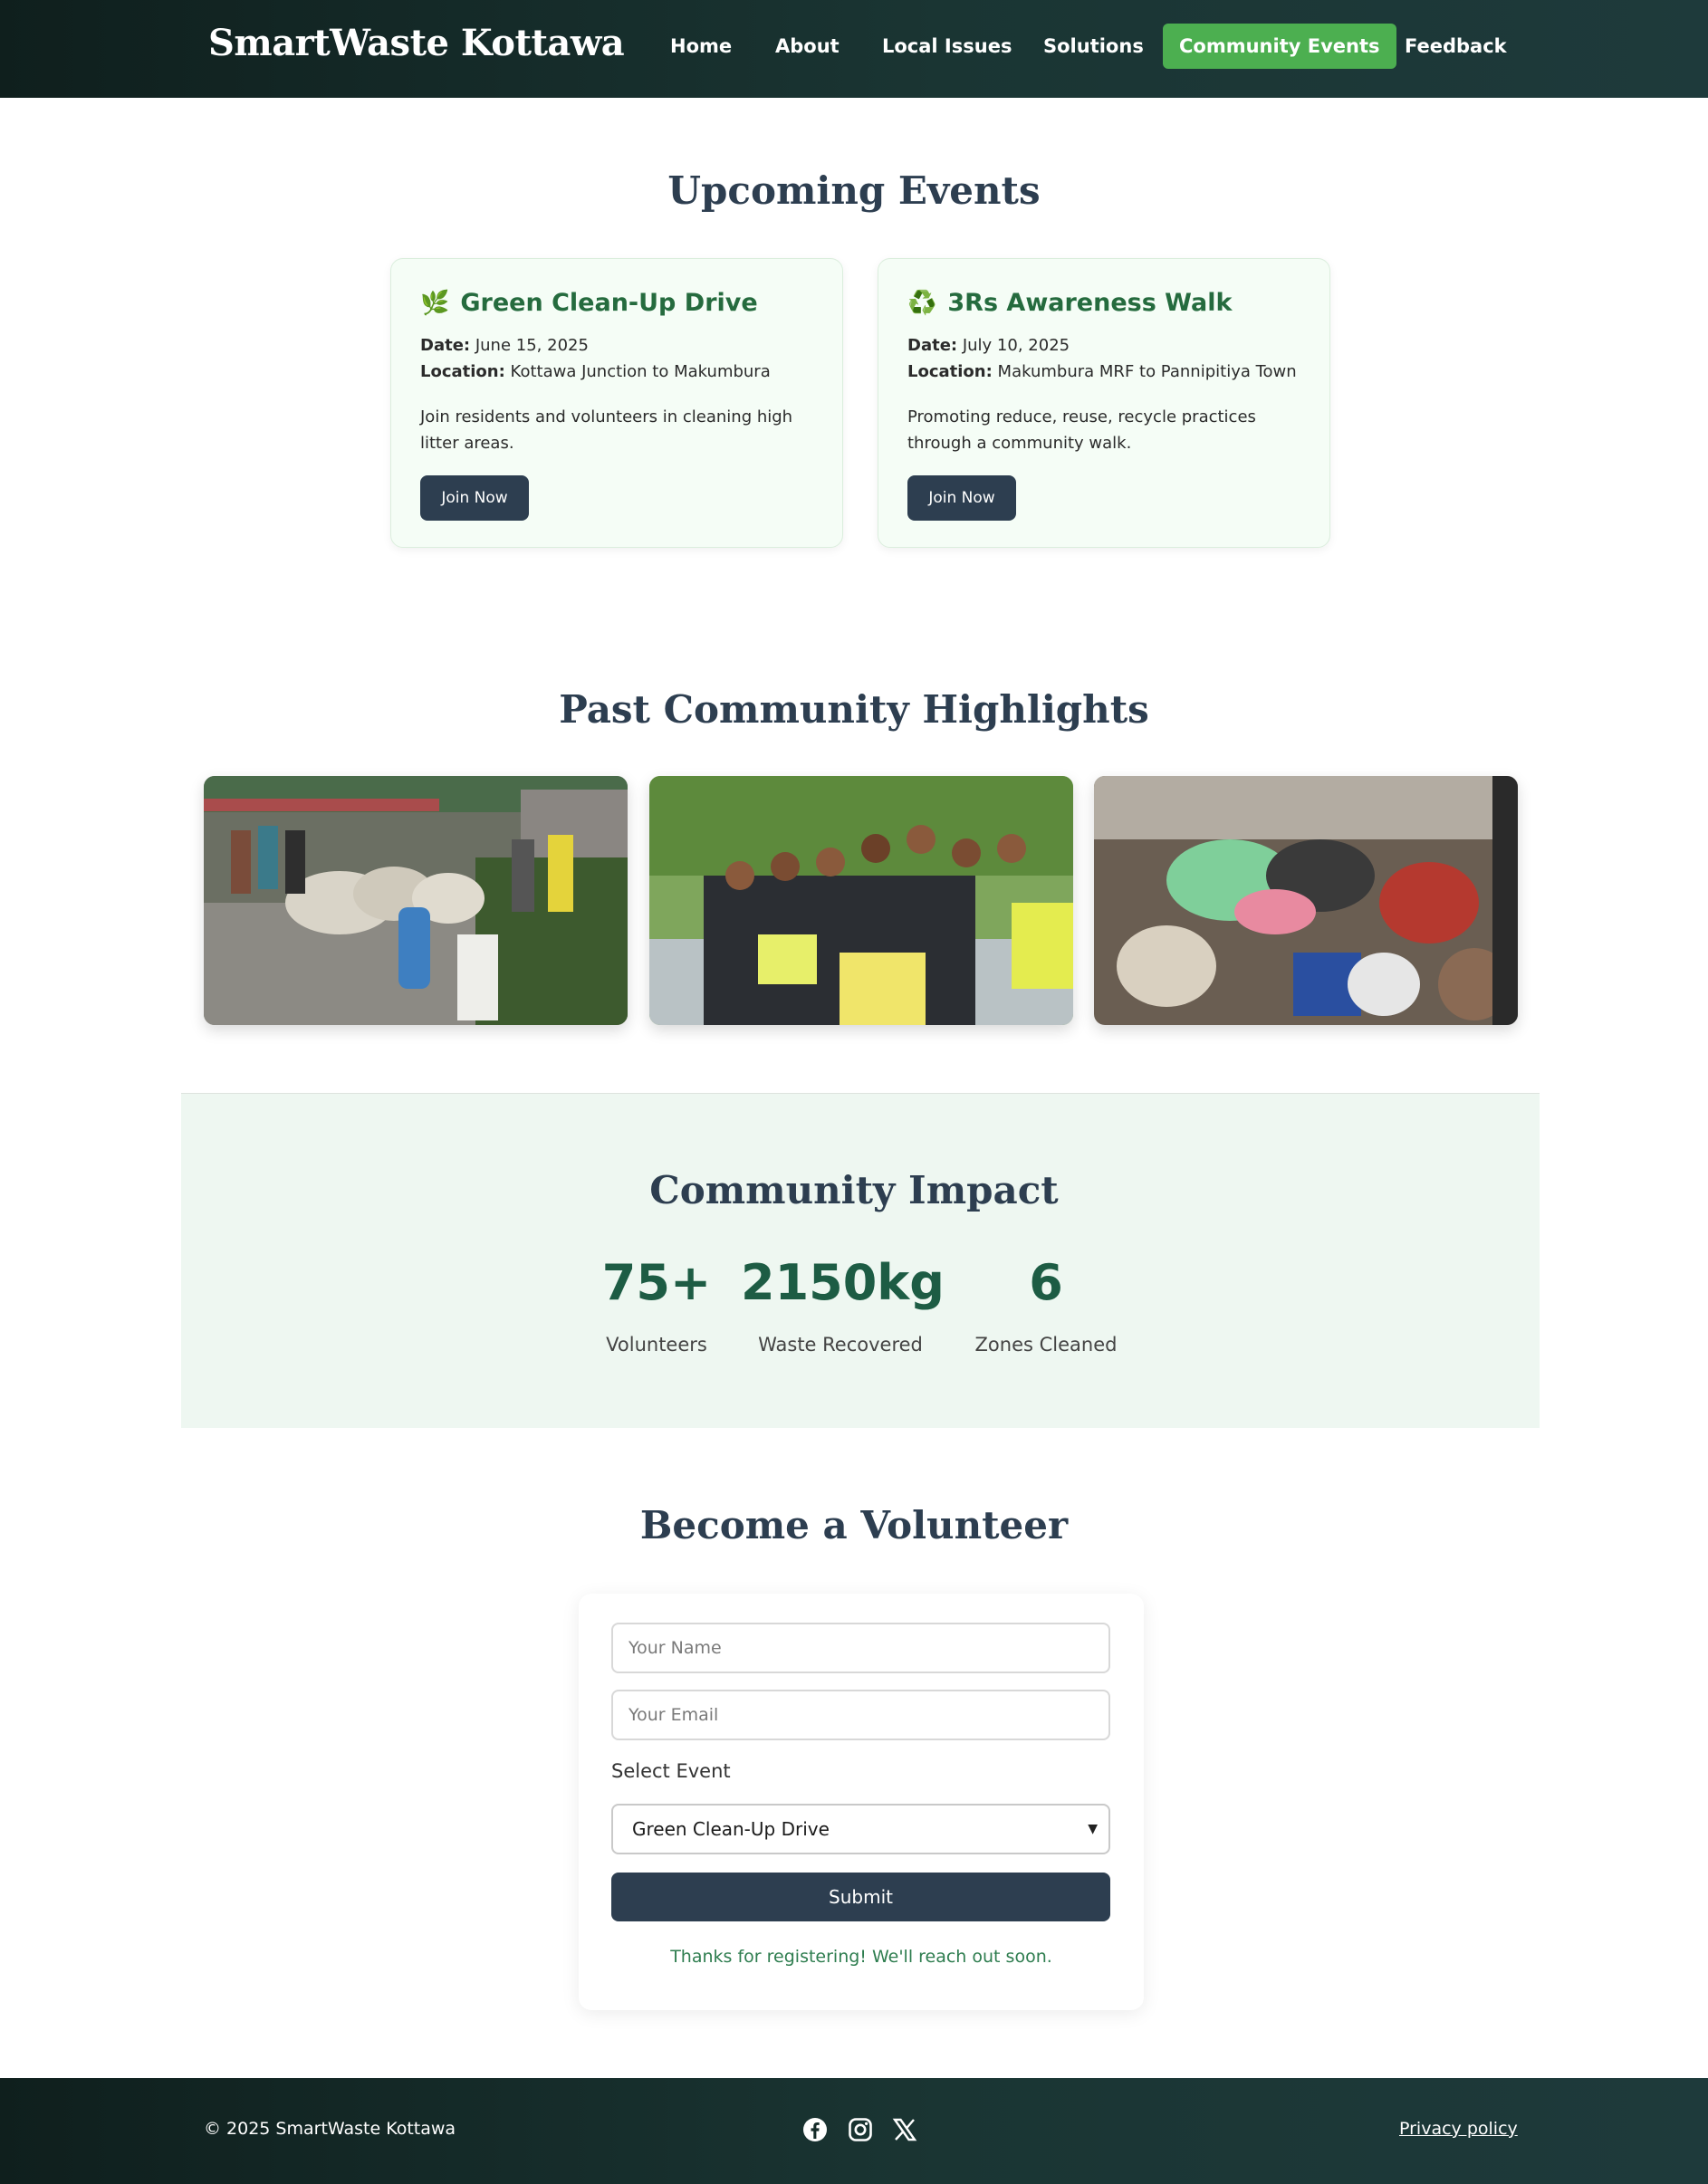 This screenshot has height=2184, width=1708. Describe the element at coordinates (1093, 1829) in the screenshot. I see `chevron-down-icon: ▼` at that location.